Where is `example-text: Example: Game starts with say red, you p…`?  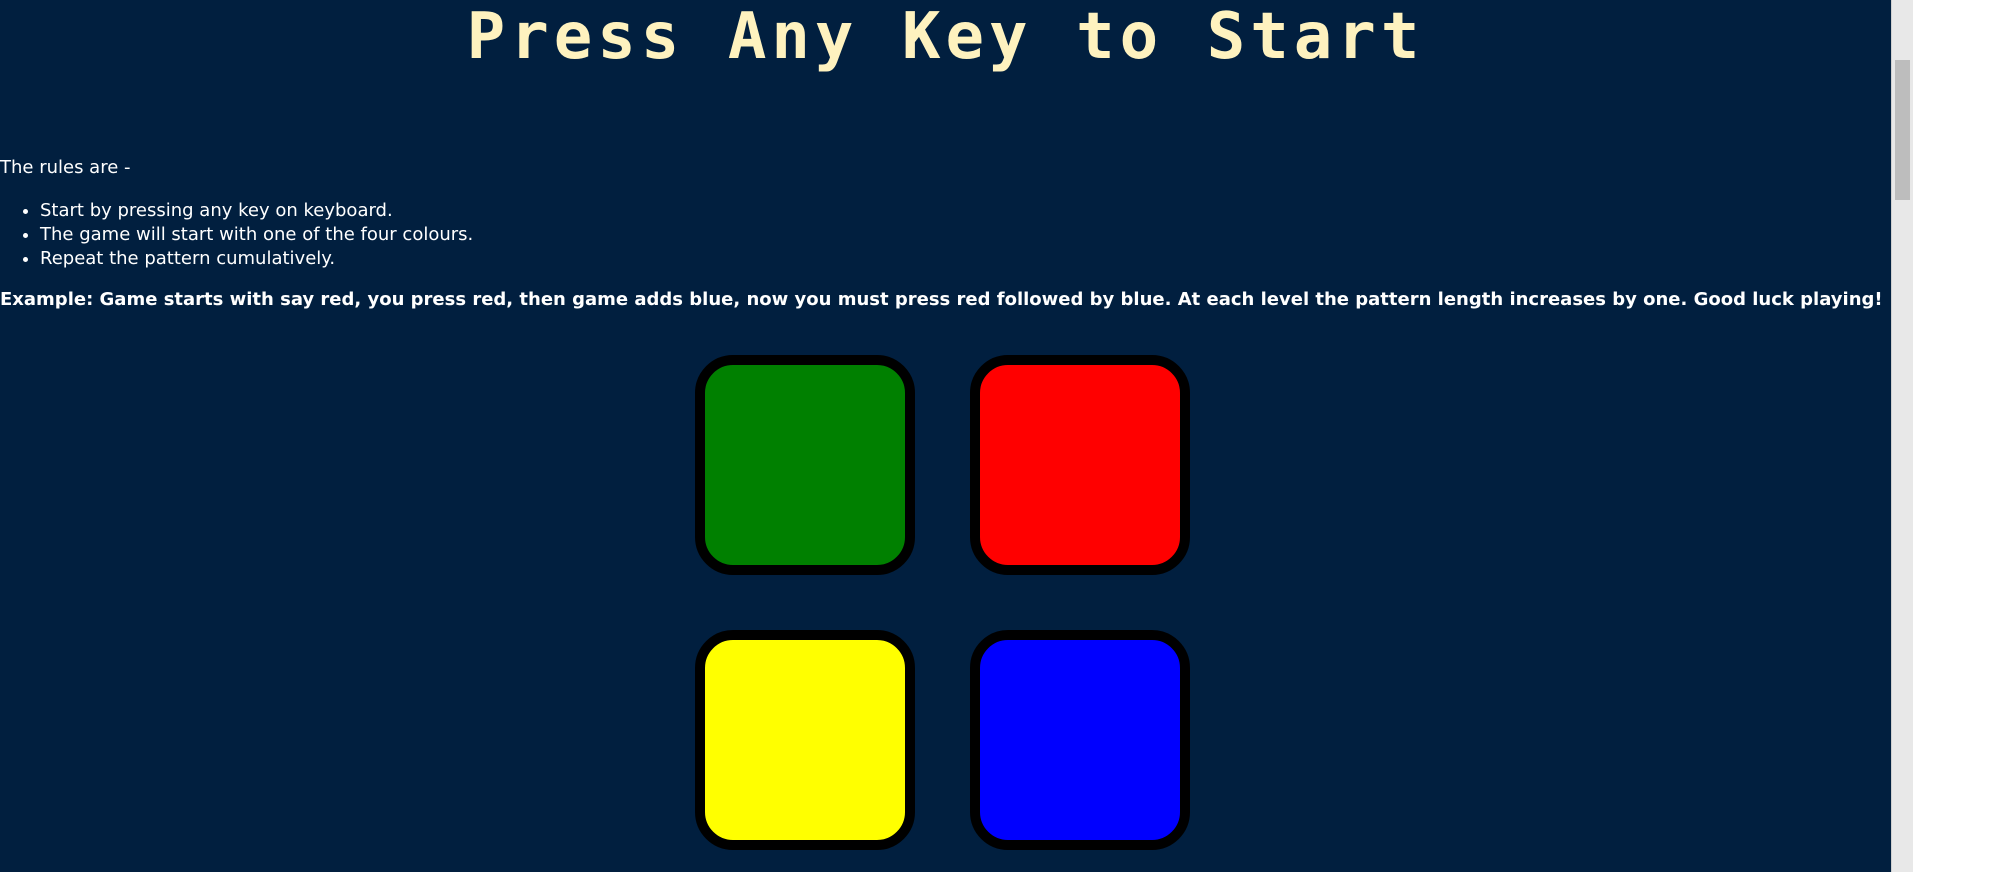 example-text: Example: Game starts with say red, you p… is located at coordinates (941, 299).